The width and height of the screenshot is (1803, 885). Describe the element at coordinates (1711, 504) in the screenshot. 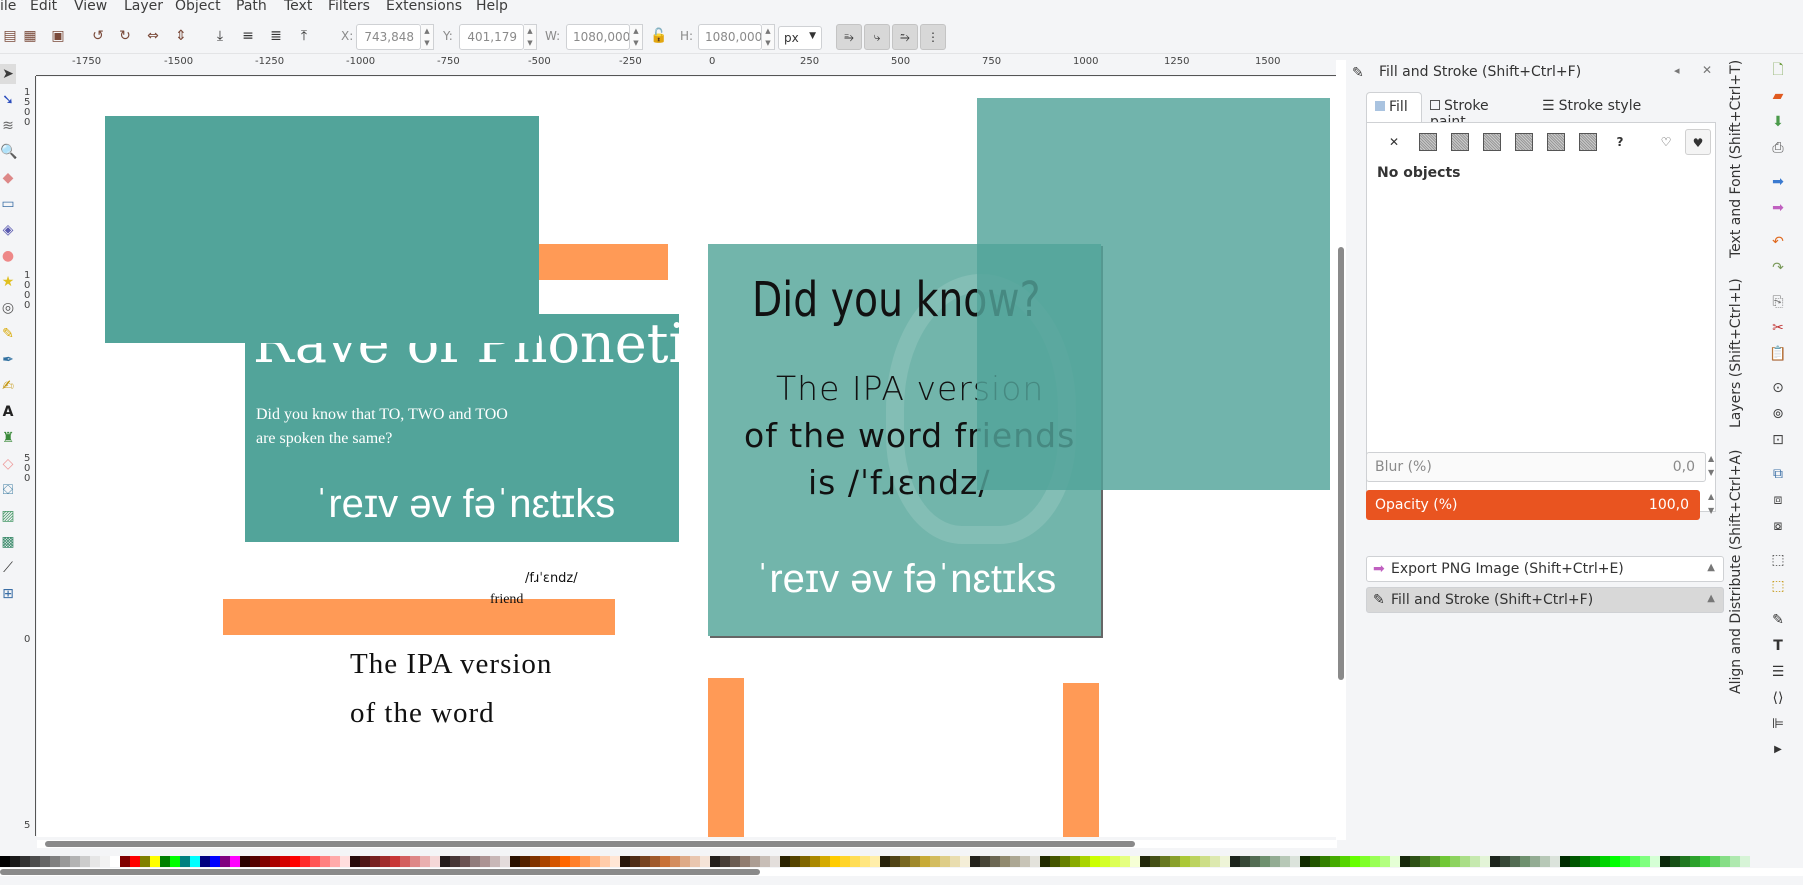

I see `opacity-spinner: ▲ ▼` at that location.